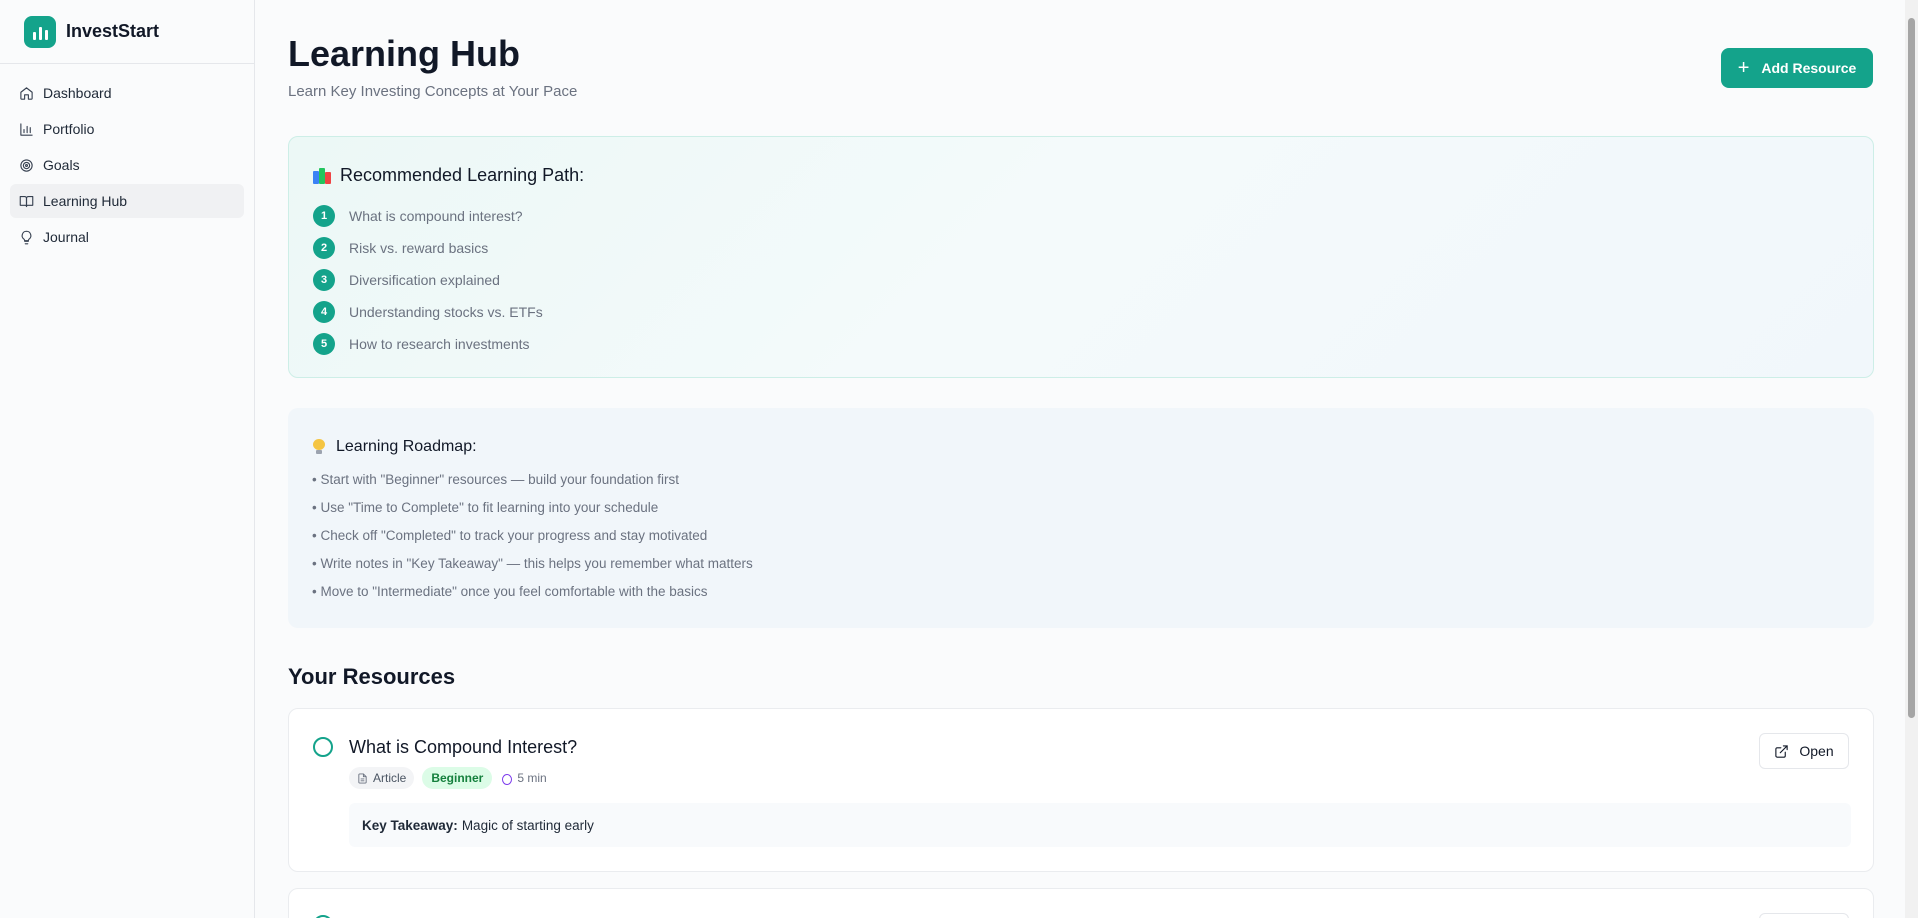 The width and height of the screenshot is (1918, 918). I want to click on path-step: 2 Risk vs. reward basics, so click(1081, 248).